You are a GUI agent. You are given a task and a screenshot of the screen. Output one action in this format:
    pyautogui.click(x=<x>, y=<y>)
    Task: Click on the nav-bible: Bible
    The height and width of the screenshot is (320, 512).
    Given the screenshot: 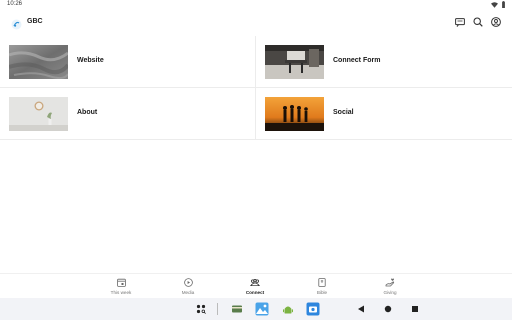 What is the action you would take?
    pyautogui.click(x=322, y=286)
    